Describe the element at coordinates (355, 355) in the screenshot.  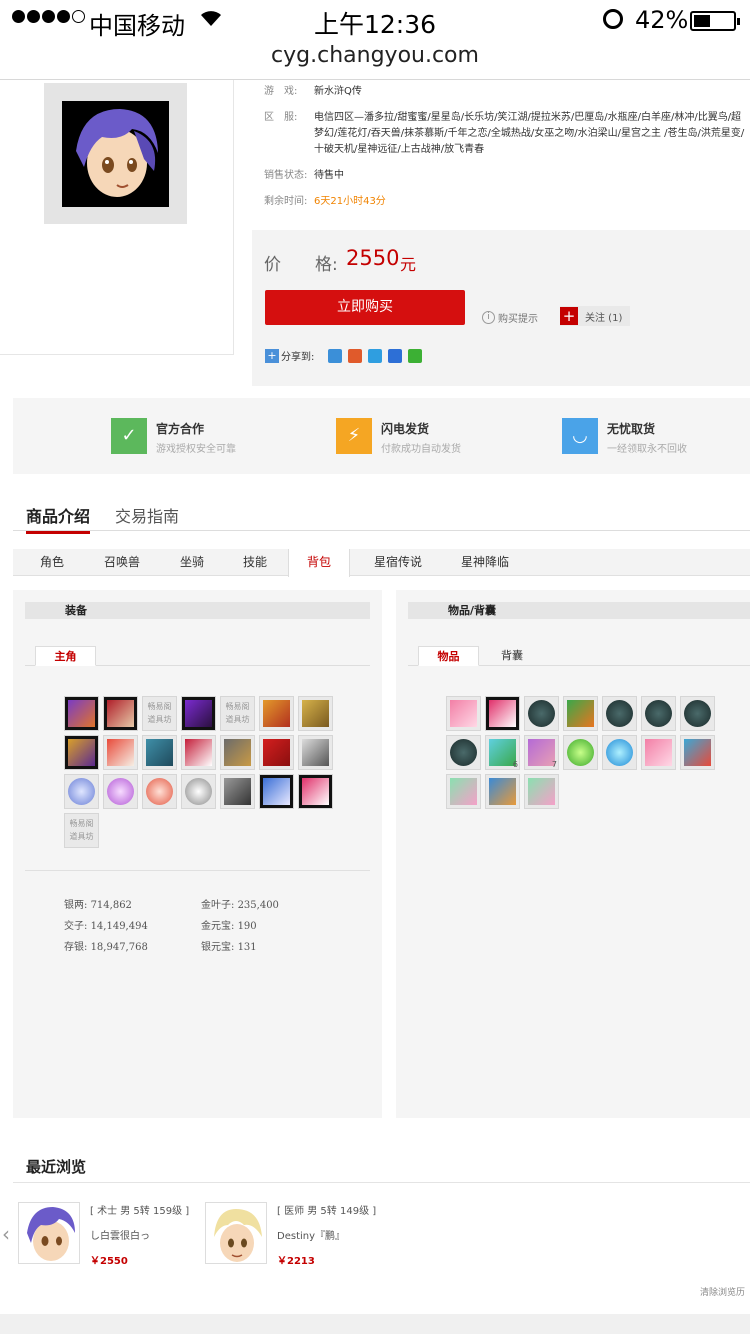
I see `weibo-share-icon` at that location.